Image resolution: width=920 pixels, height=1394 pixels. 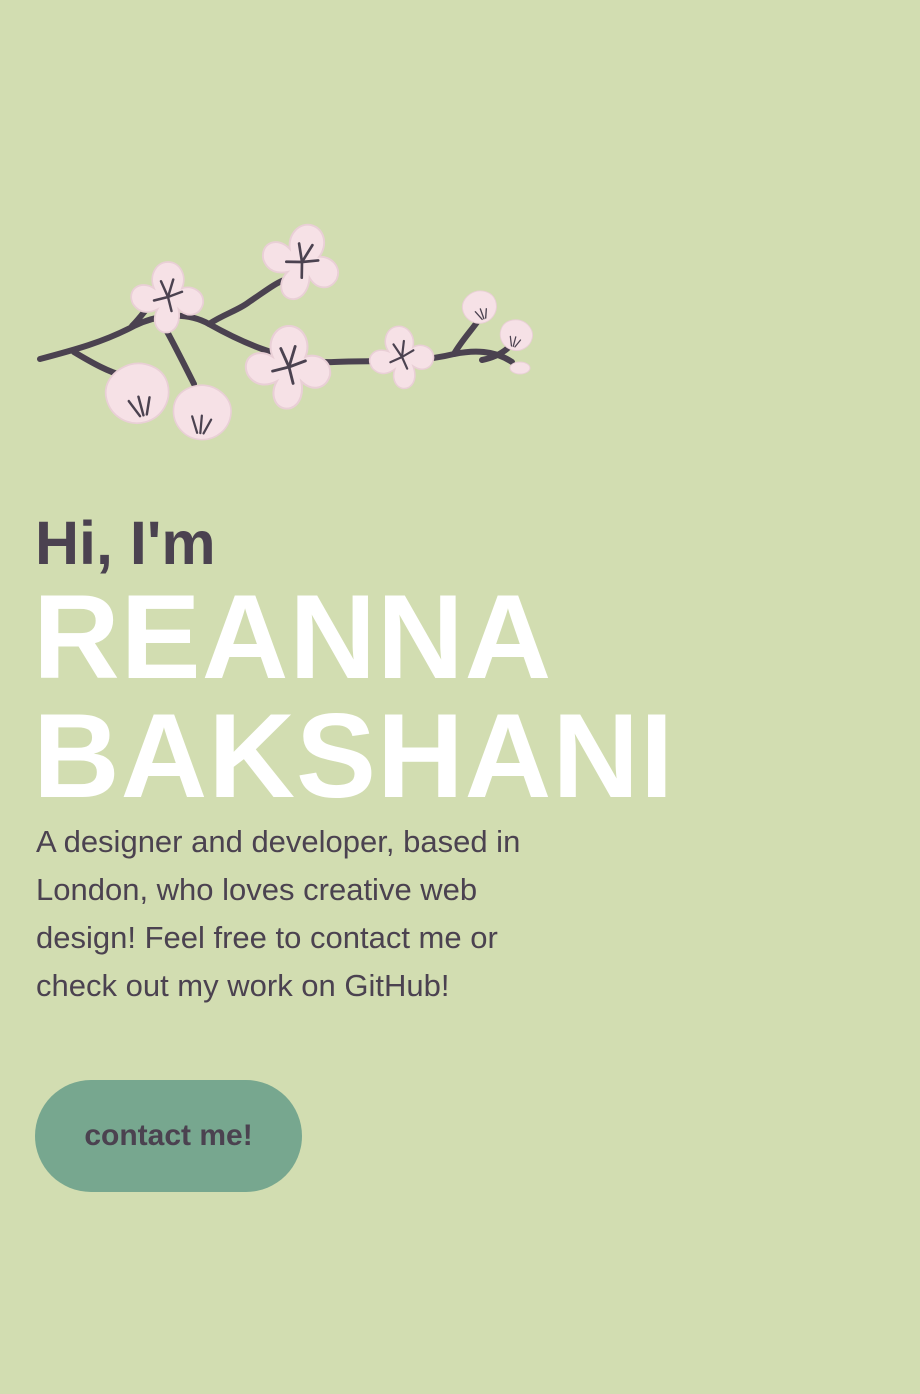 What do you see at coordinates (286, 332) in the screenshot?
I see `cherry-blossom-icon` at bounding box center [286, 332].